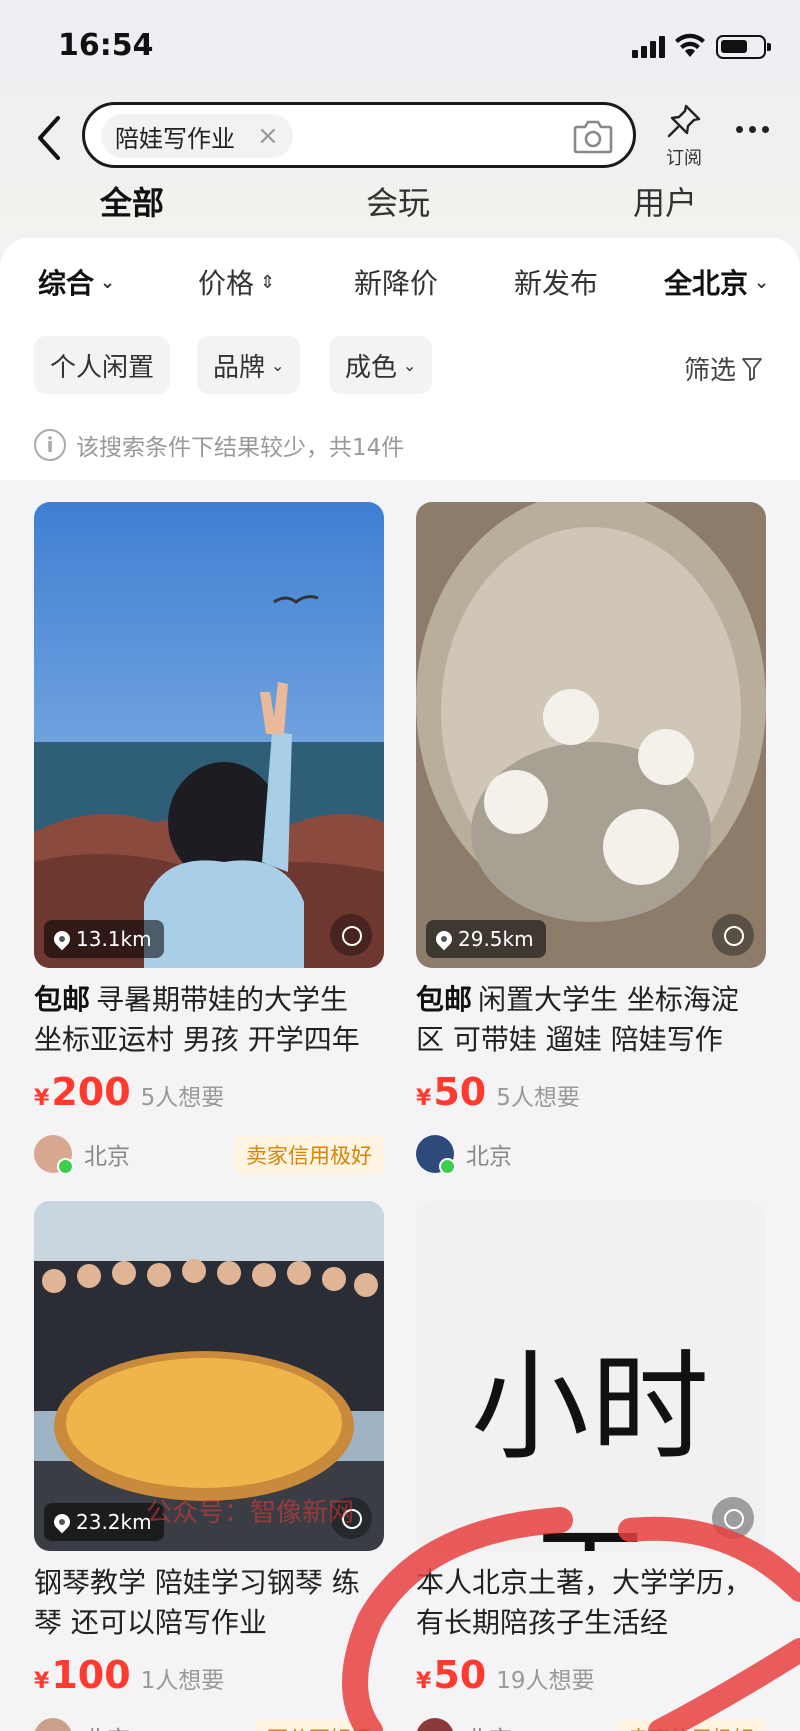  What do you see at coordinates (309, 1155) in the screenshot?
I see `seller-credit-badge: 卖家信用极好` at bounding box center [309, 1155].